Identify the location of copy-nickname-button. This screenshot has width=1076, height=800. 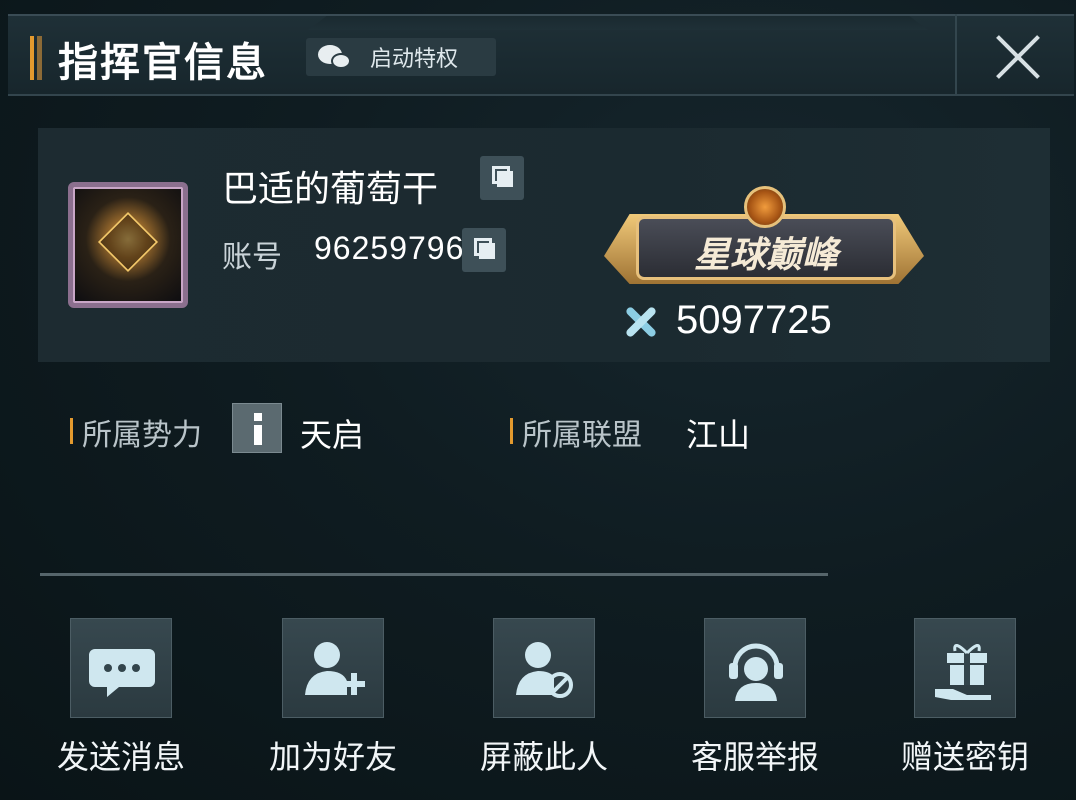
(502, 178).